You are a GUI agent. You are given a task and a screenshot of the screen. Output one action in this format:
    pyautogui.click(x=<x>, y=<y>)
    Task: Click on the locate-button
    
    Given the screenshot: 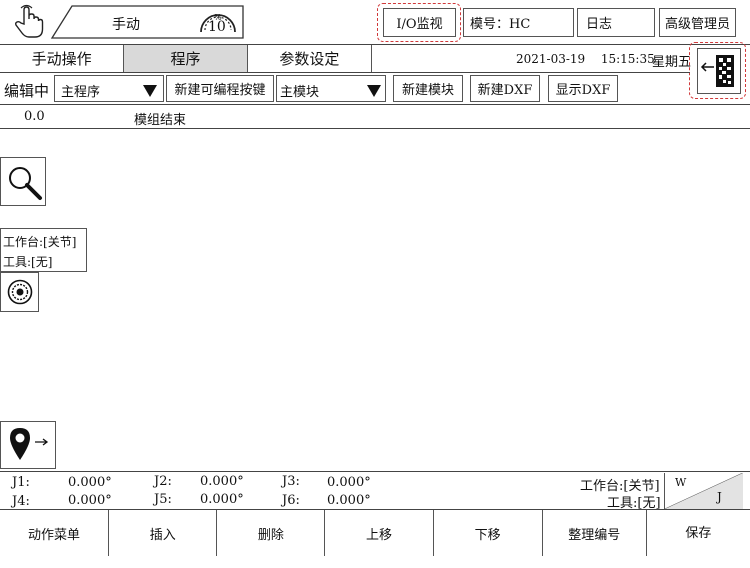 What is the action you would take?
    pyautogui.click(x=28, y=445)
    